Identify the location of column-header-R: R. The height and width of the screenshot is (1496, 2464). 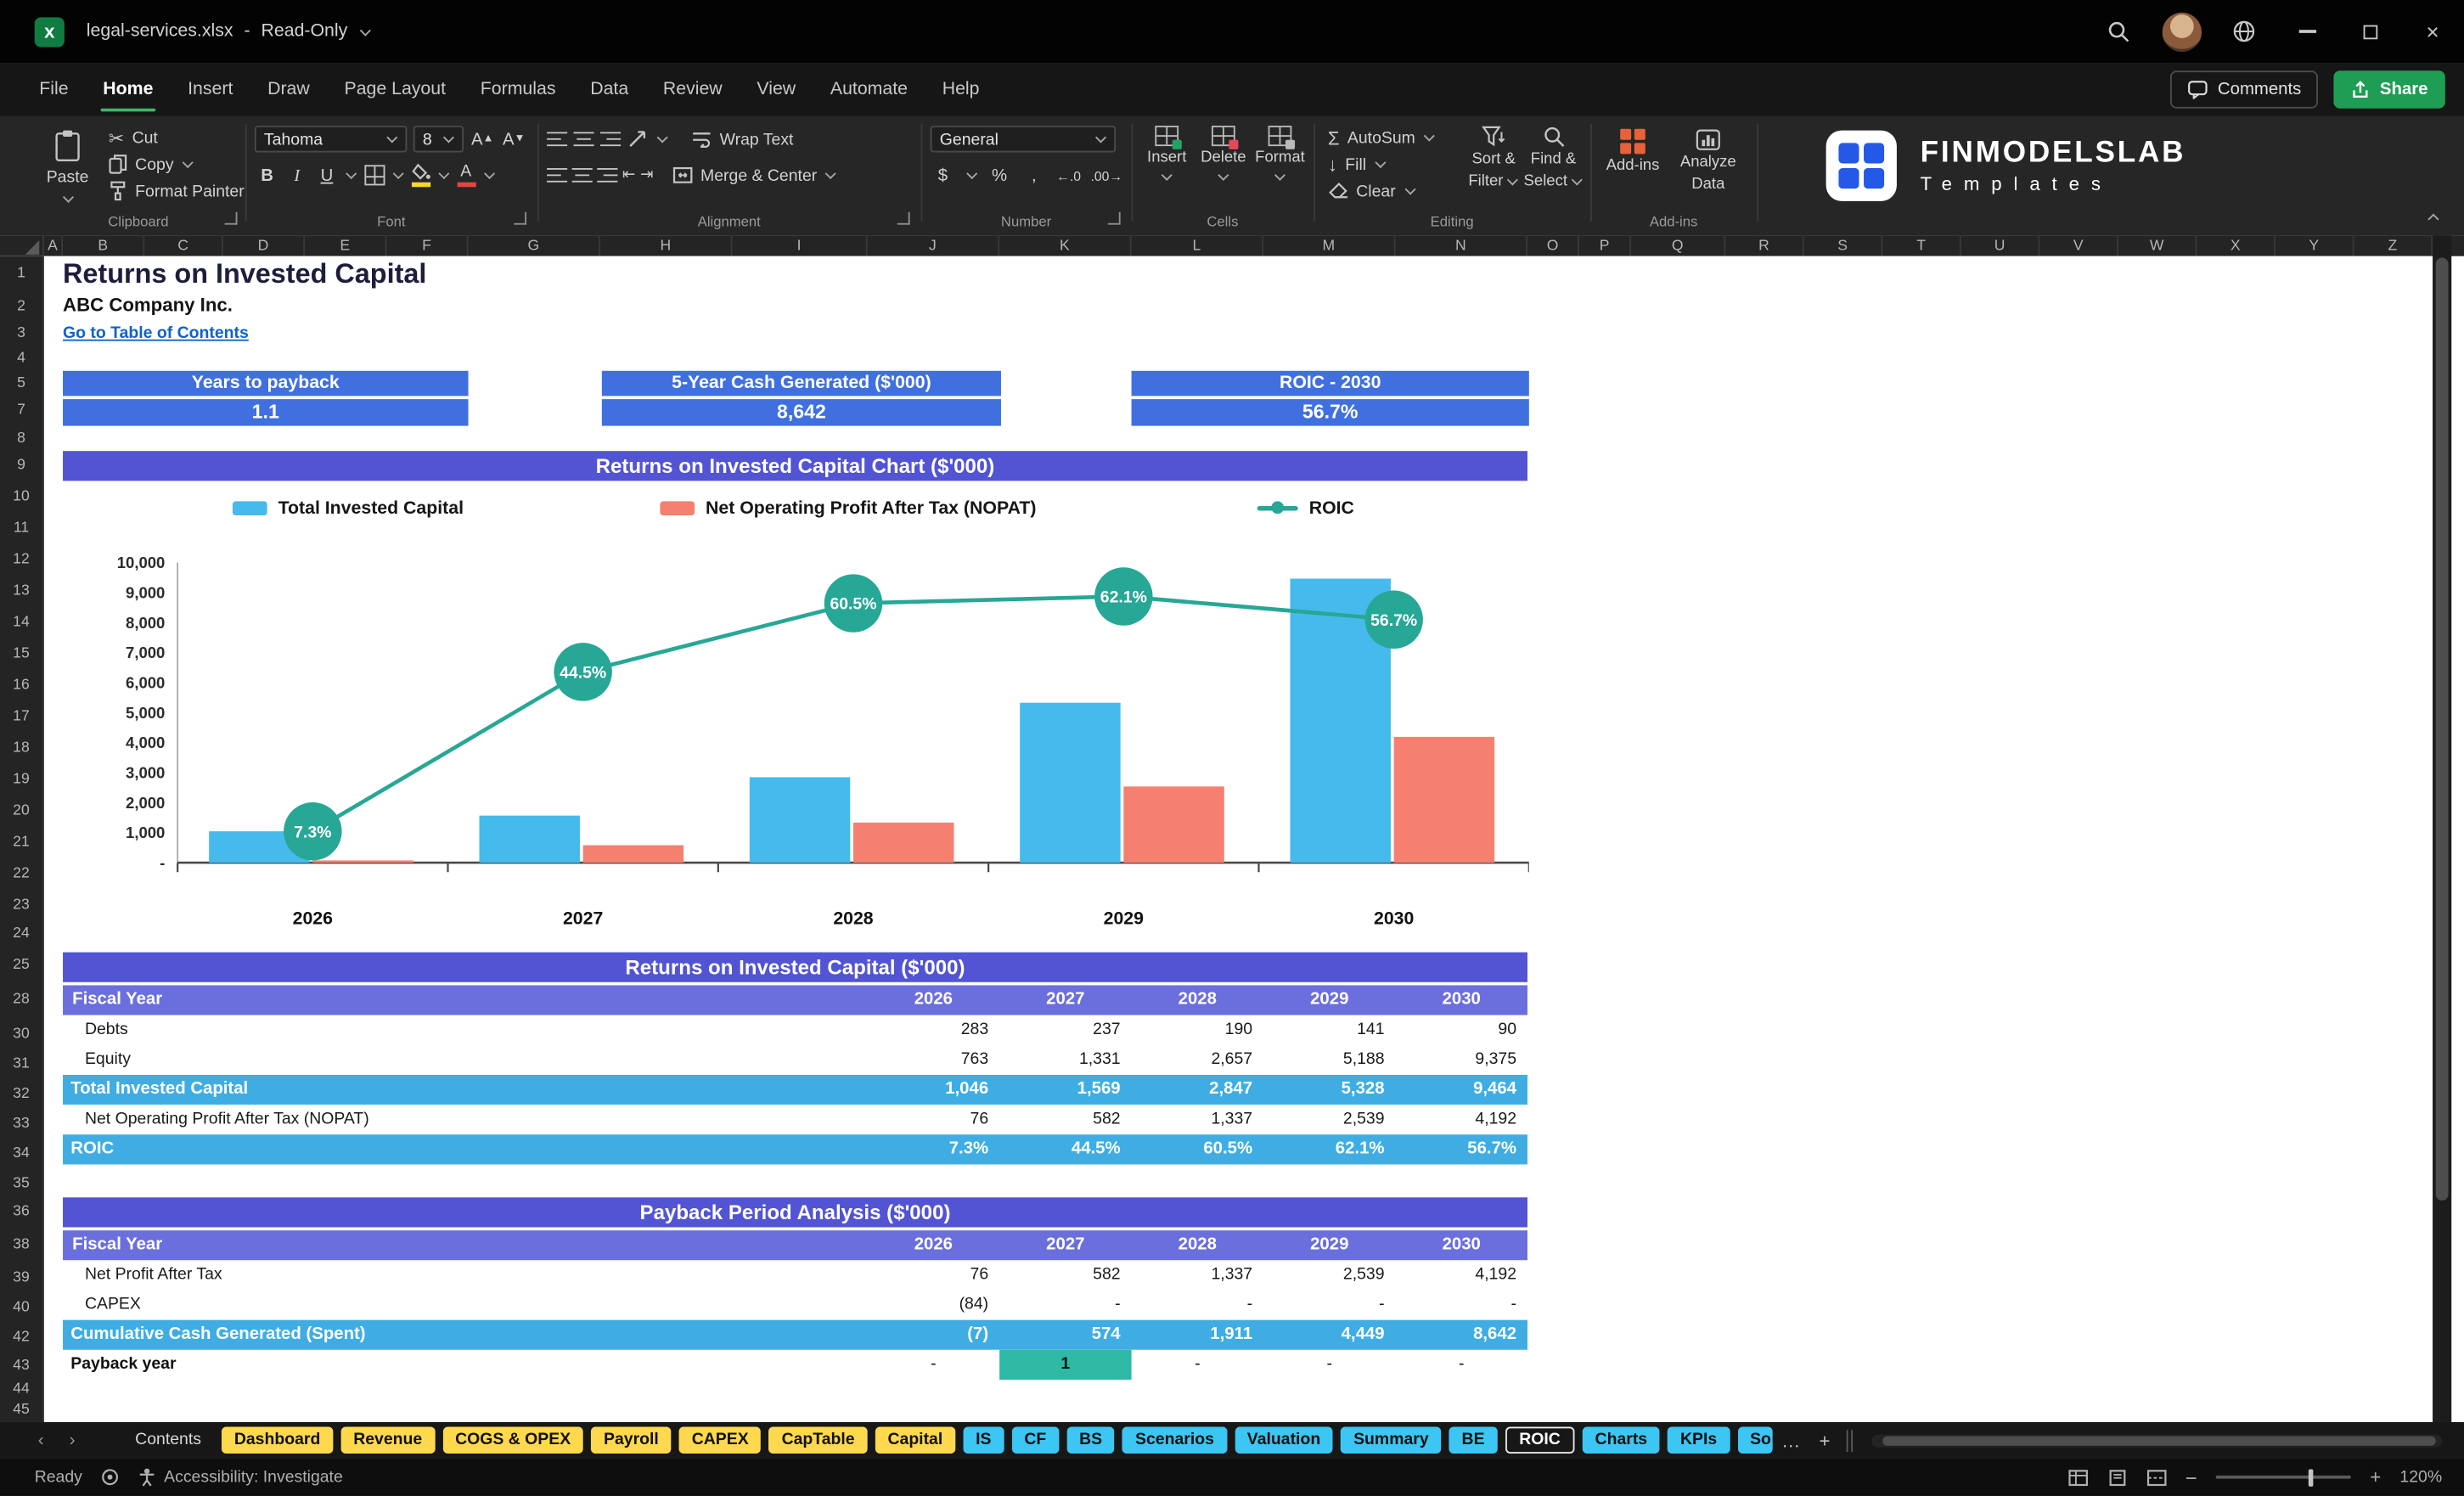
(1764, 245).